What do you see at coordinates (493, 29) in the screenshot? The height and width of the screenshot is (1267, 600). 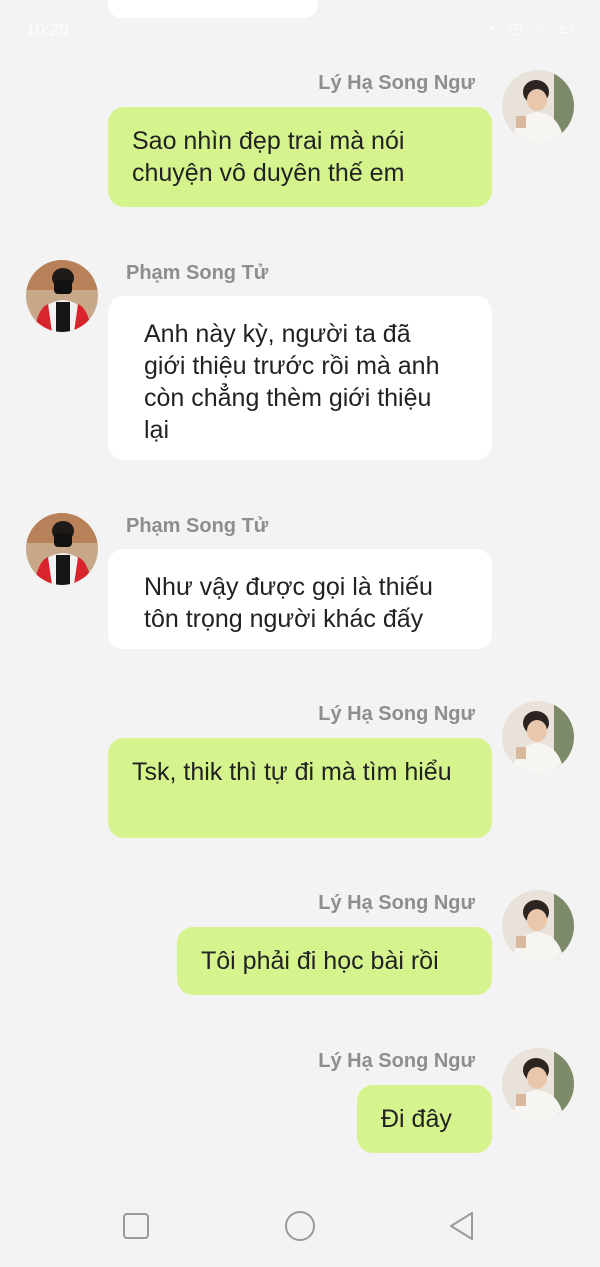 I see `wifi-icon: ◔` at bounding box center [493, 29].